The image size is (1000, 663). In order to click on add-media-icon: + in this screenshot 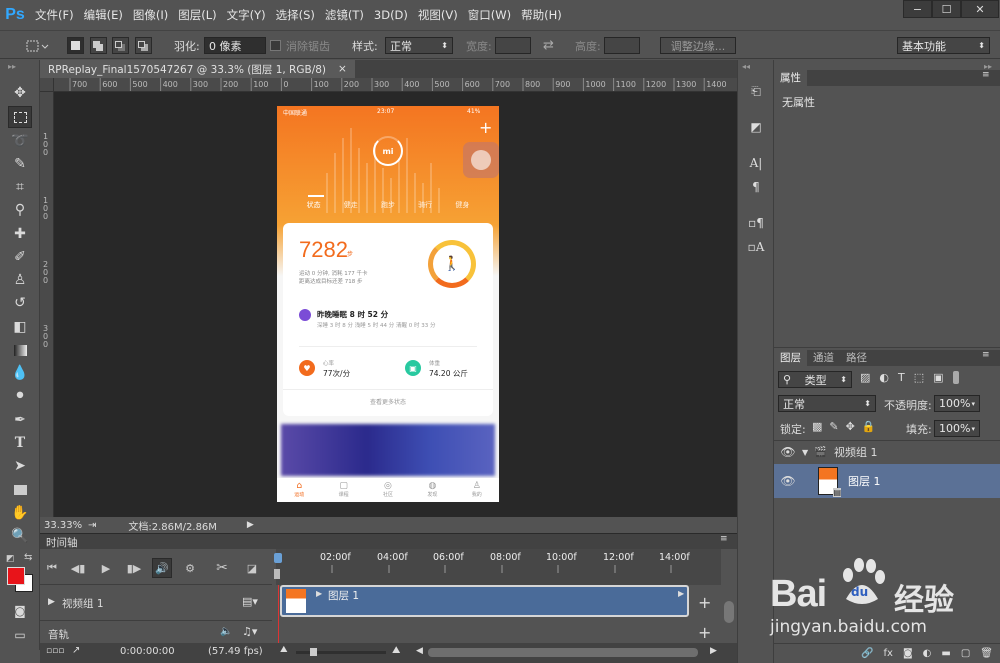, I will do `click(704, 602)`.